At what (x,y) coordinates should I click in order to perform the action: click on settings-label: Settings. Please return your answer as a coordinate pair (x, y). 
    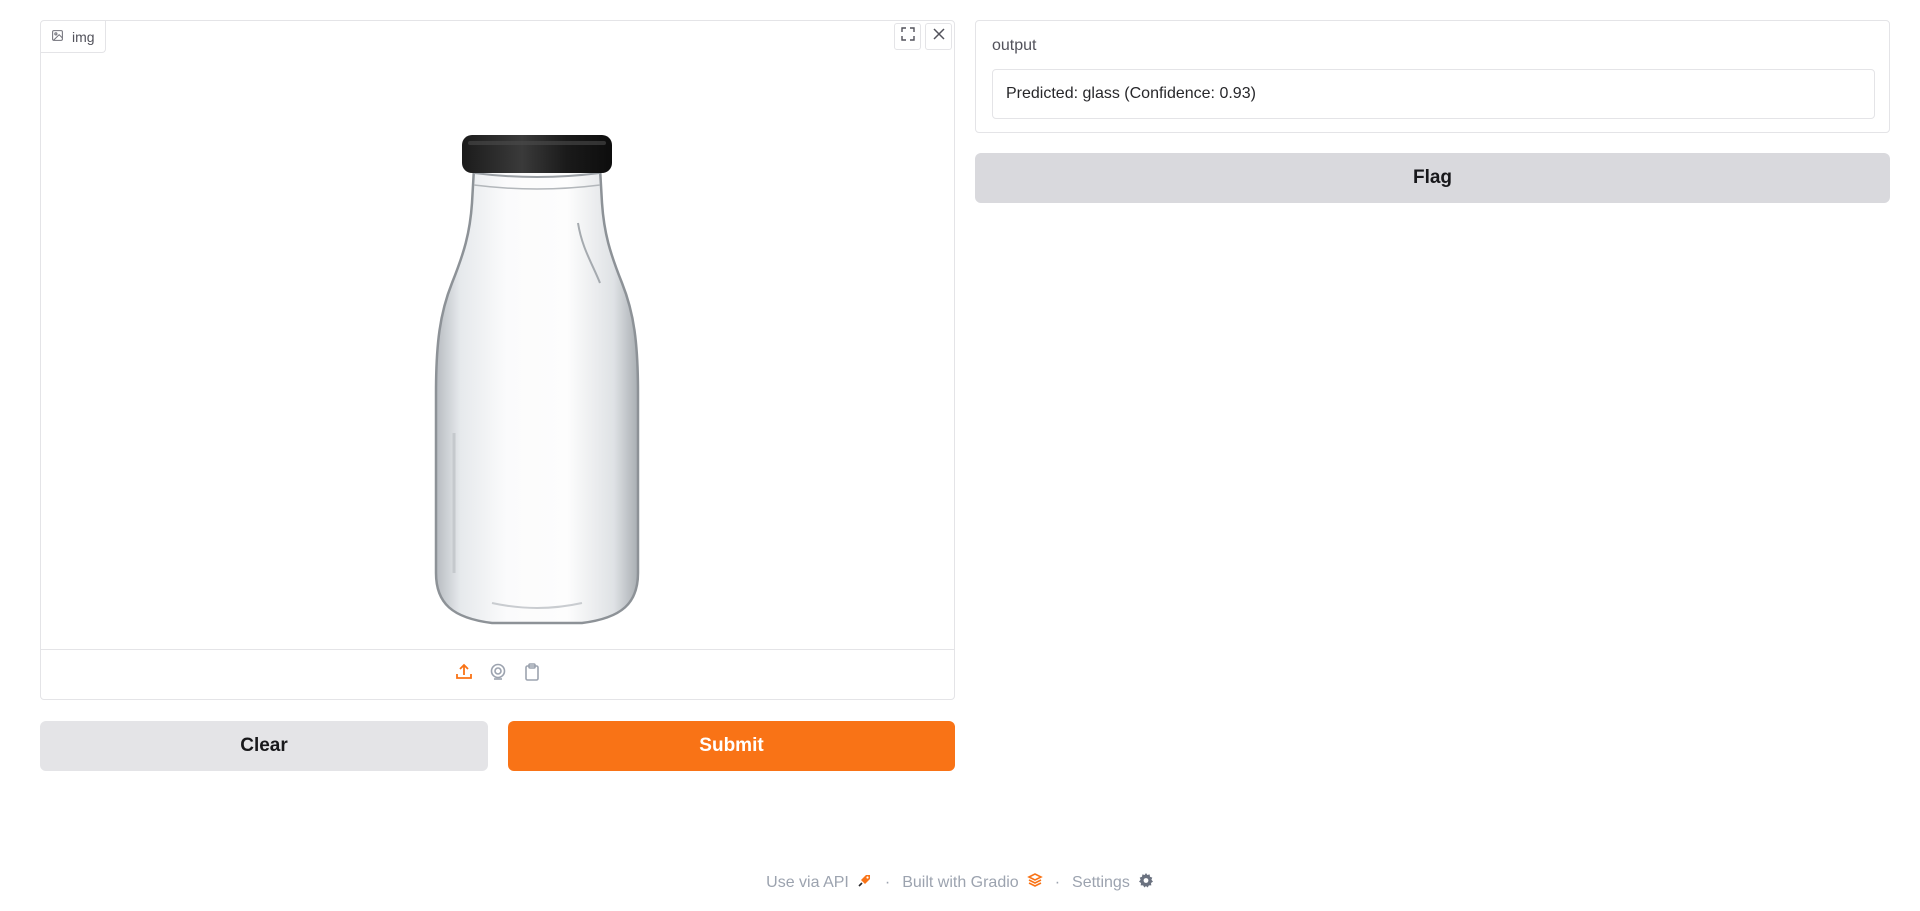
    Looking at the image, I should click on (1101, 882).